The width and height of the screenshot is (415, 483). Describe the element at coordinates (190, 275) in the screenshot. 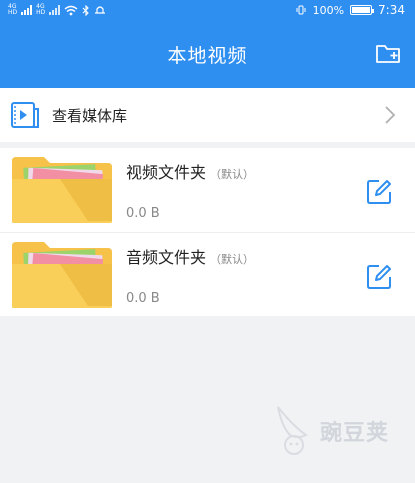

I see `folder-info: 音频文件夹 （默认） 0.0 B` at that location.